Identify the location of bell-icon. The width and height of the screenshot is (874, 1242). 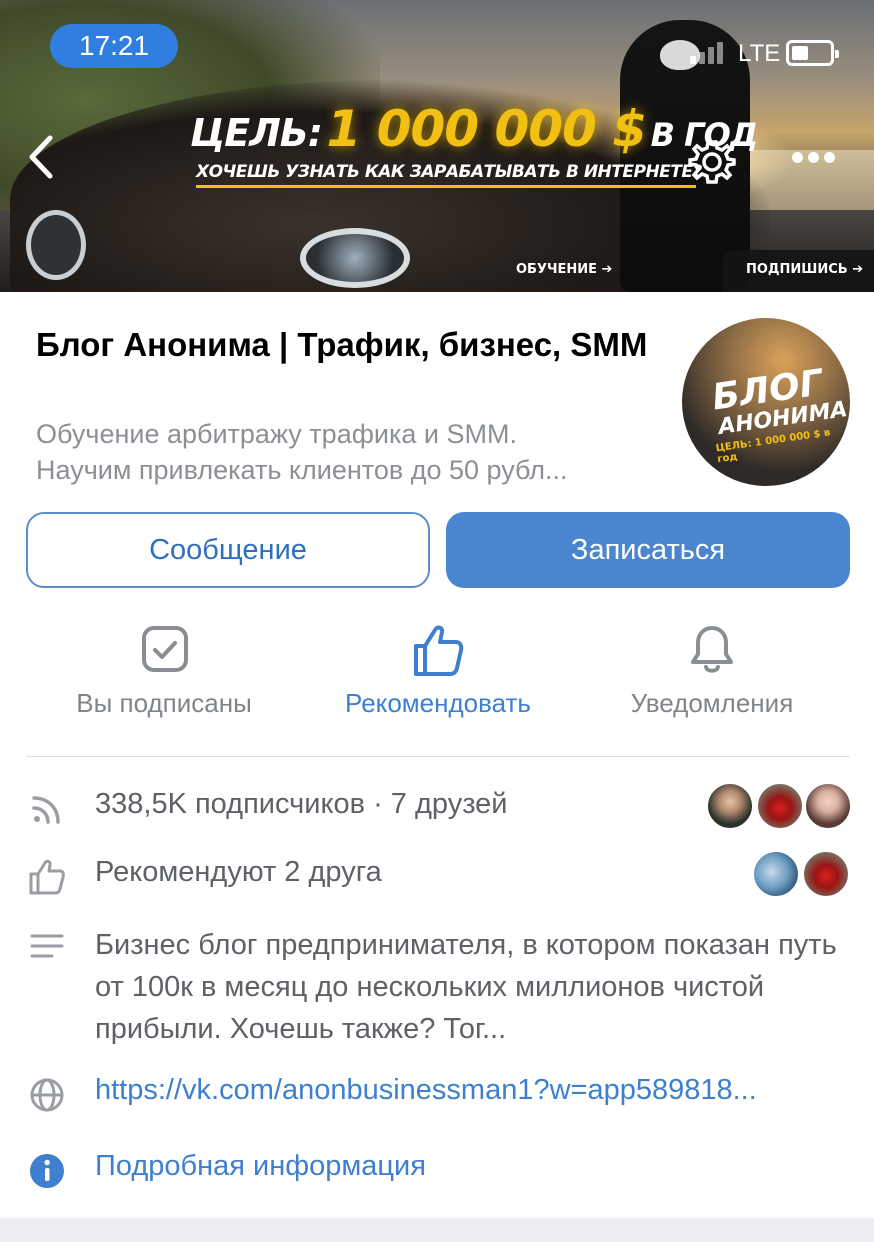
(712, 649).